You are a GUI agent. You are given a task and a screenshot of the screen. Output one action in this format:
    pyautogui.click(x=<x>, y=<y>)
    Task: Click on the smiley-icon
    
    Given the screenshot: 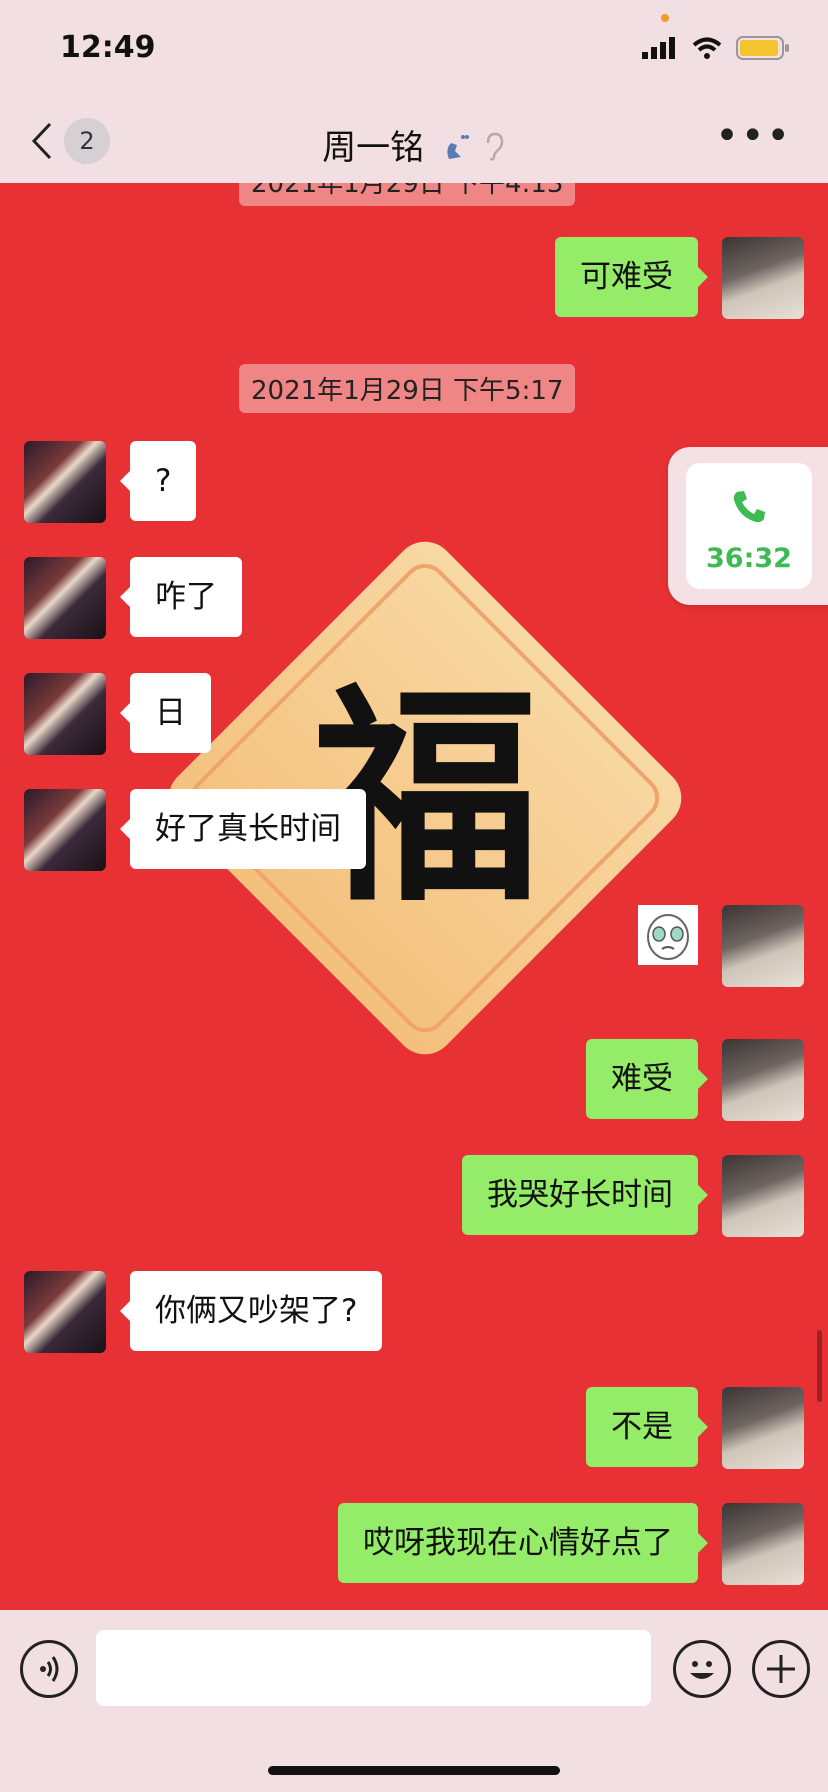 What is the action you would take?
    pyautogui.click(x=702, y=1670)
    